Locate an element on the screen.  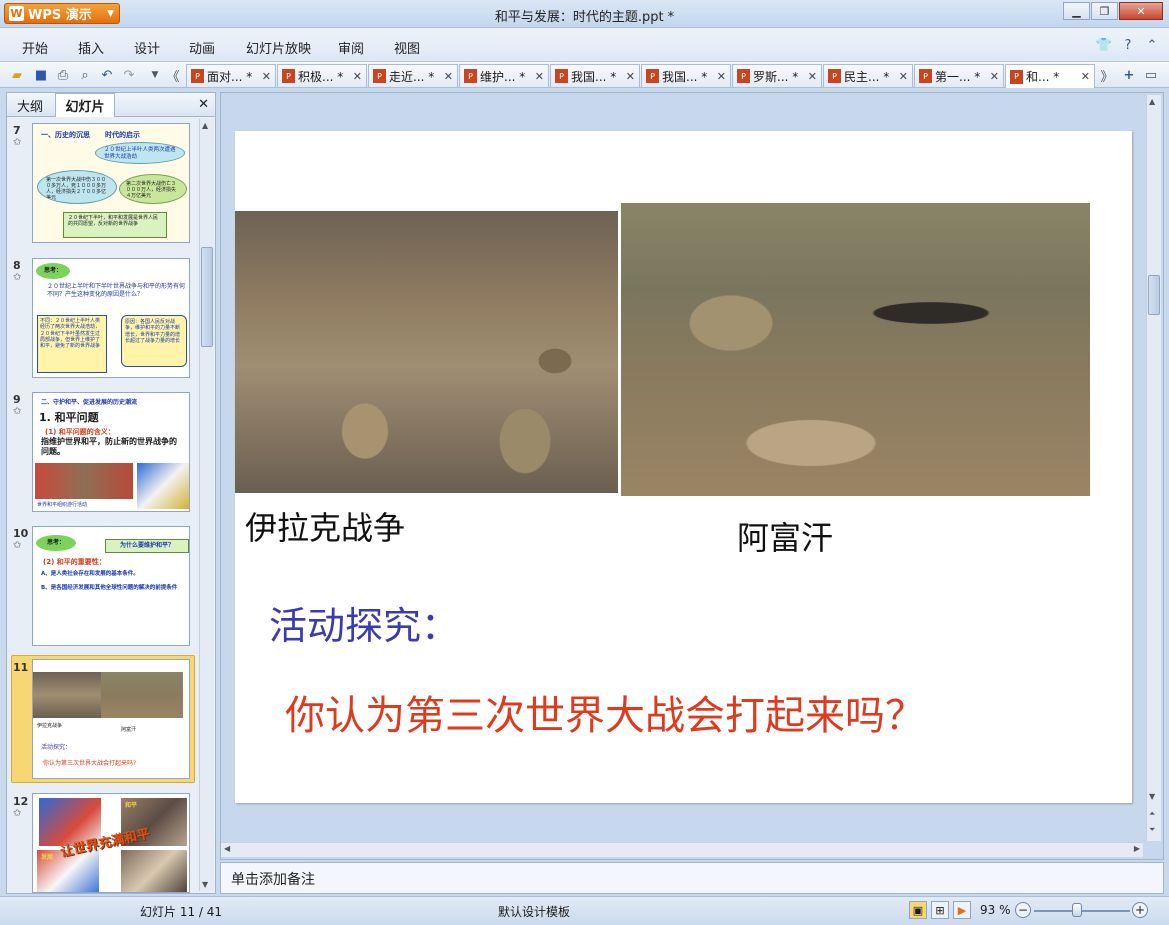
slide-counter: 幻灯片 11 / 41 is located at coordinates (181, 912).